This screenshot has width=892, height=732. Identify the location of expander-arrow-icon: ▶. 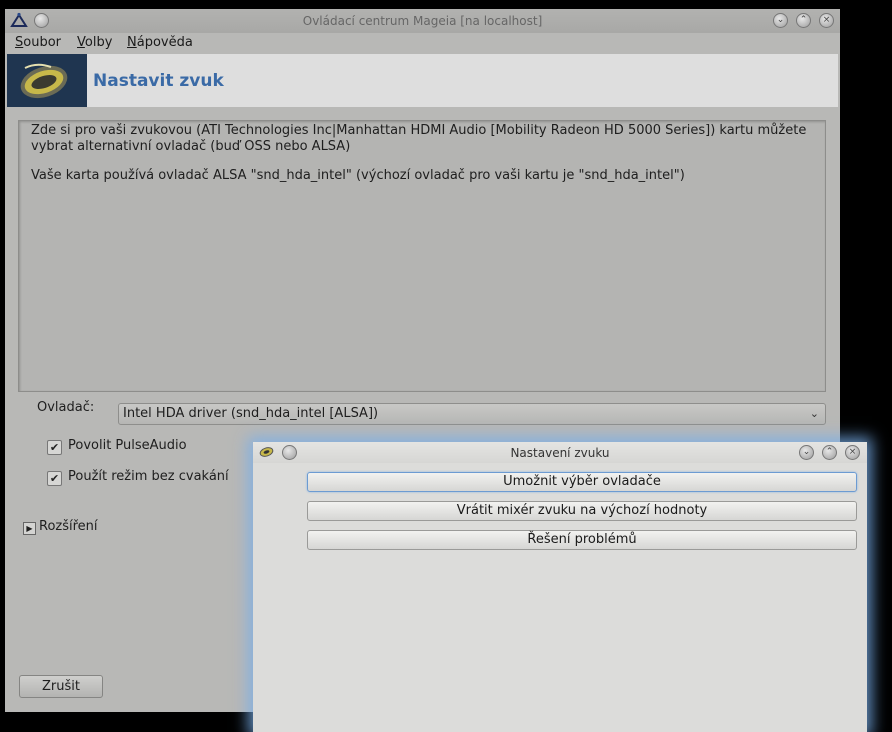
(29, 528).